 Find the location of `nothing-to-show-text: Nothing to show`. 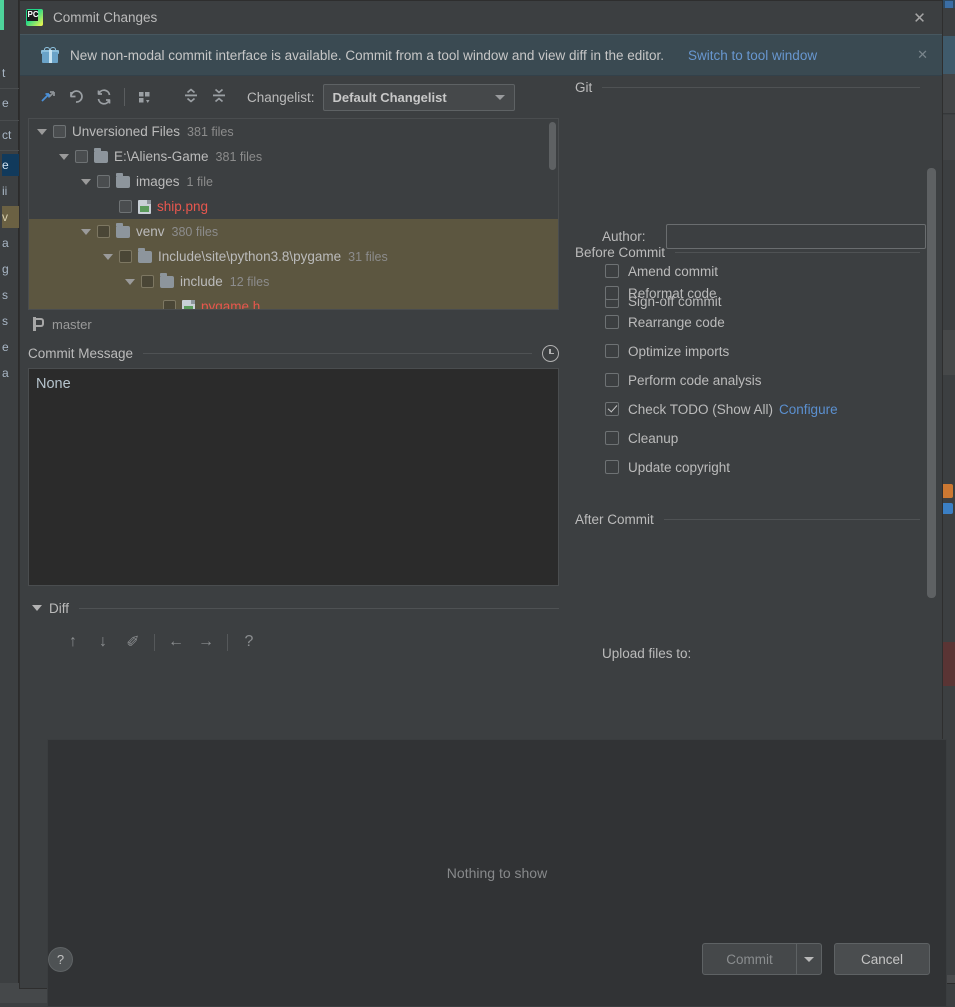

nothing-to-show-text: Nothing to show is located at coordinates (497, 873).